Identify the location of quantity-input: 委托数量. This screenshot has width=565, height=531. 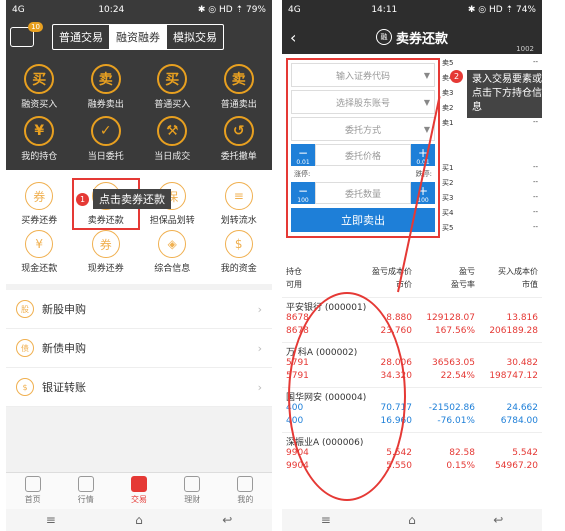
(363, 193).